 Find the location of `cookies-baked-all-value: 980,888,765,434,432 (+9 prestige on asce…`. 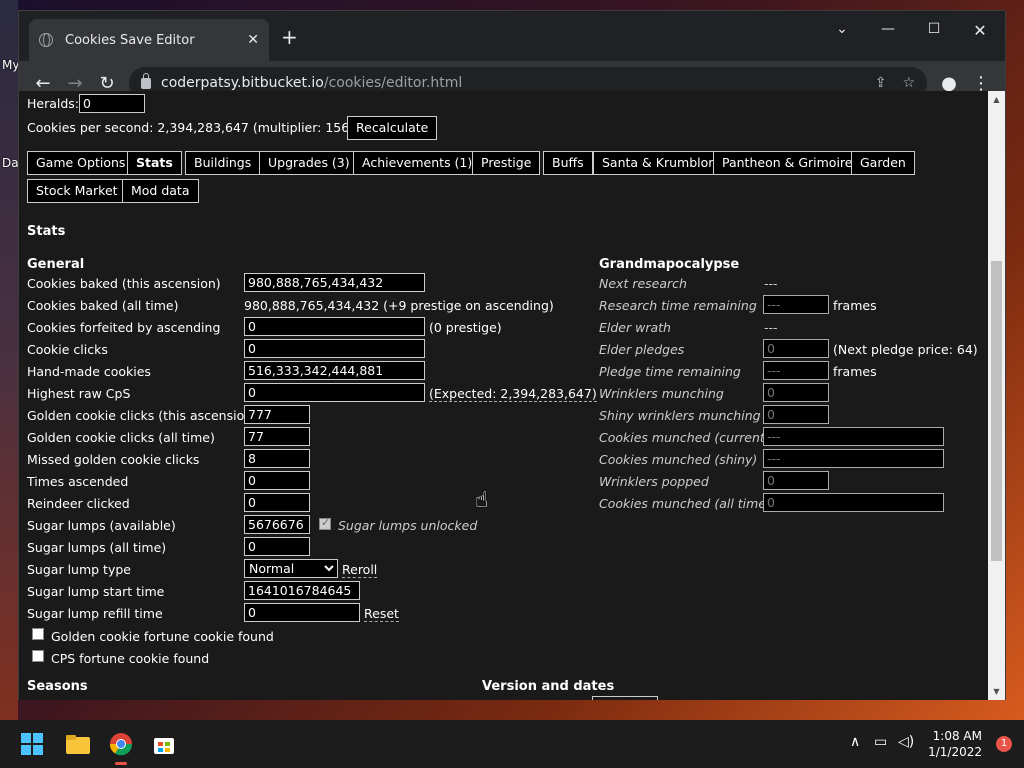

cookies-baked-all-value: 980,888,765,434,432 (+9 prestige on asce… is located at coordinates (399, 305).